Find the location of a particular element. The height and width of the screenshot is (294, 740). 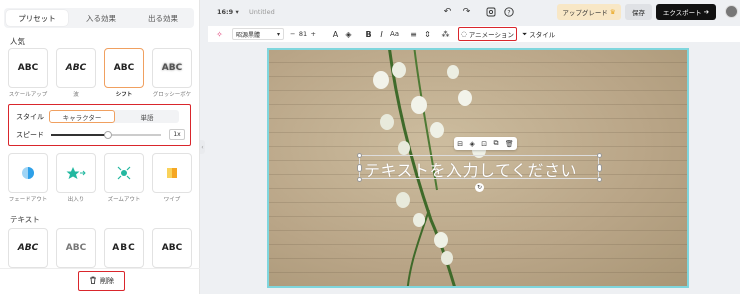

lock-icon: ⊡ is located at coordinates (484, 144).